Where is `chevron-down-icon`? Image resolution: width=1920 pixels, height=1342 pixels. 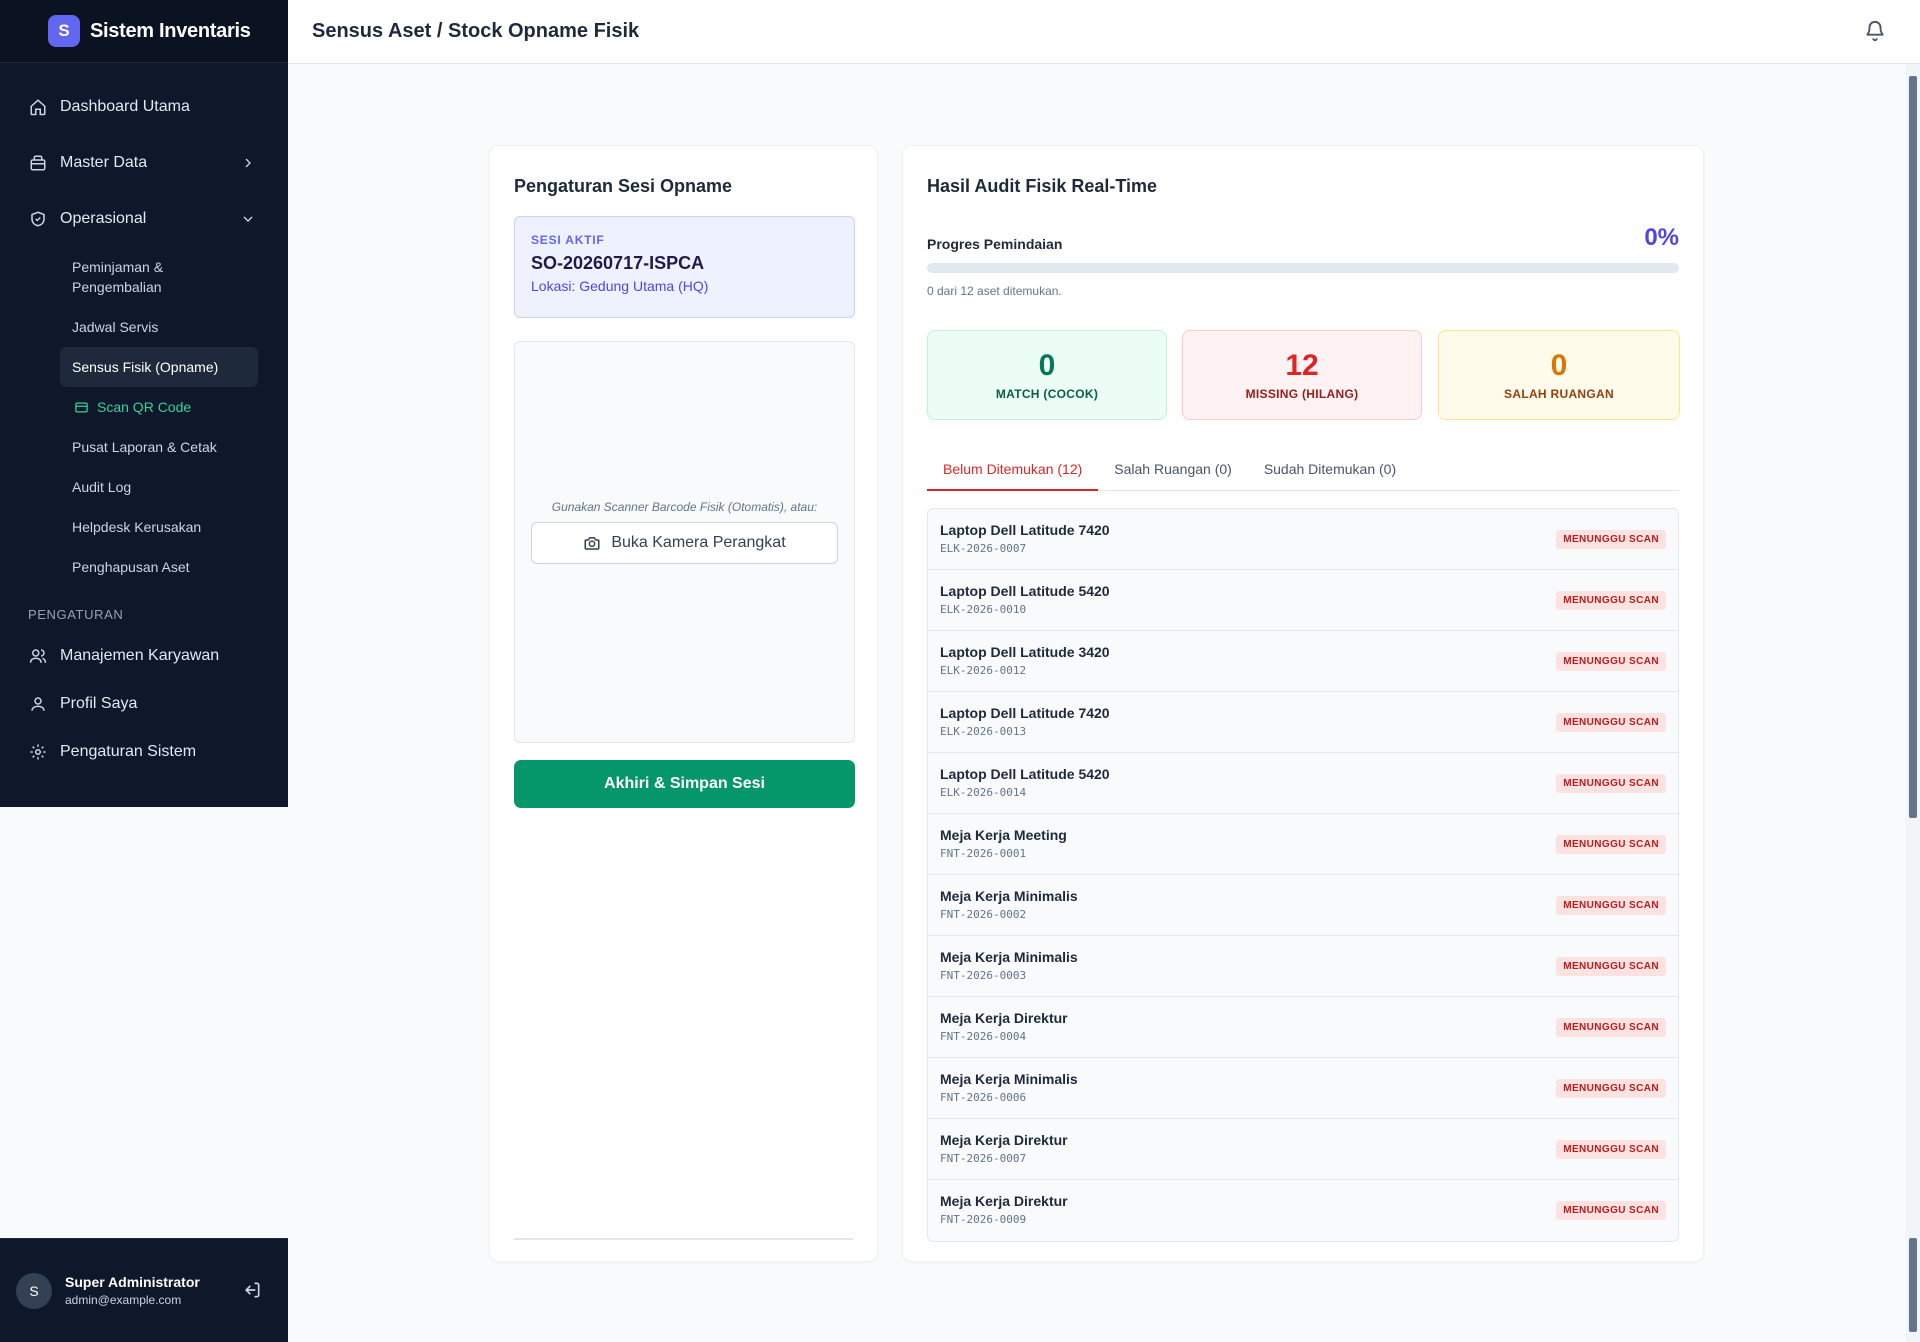
chevron-down-icon is located at coordinates (248, 221).